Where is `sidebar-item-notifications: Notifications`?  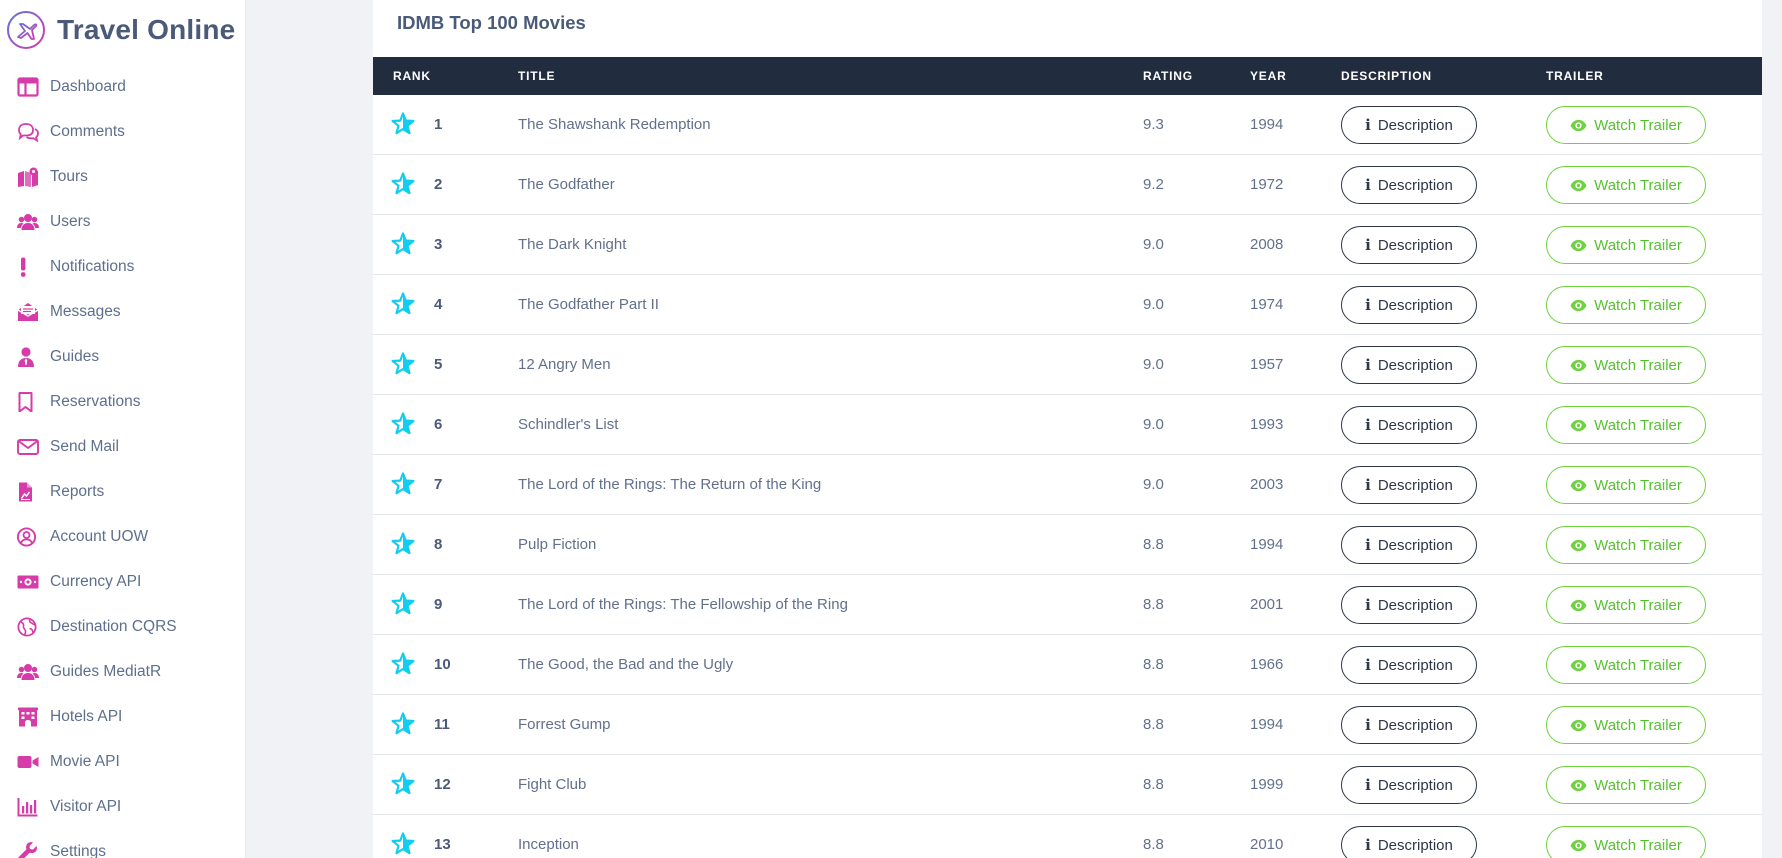 sidebar-item-notifications: Notifications is located at coordinates (122, 266).